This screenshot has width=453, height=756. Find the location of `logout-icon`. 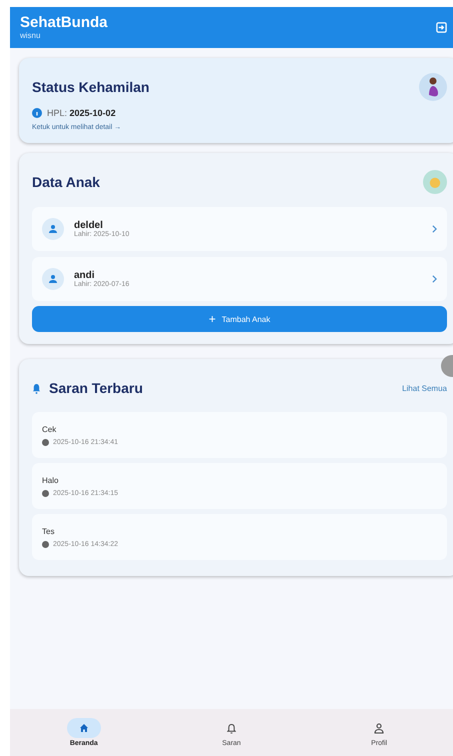

logout-icon is located at coordinates (441, 27).